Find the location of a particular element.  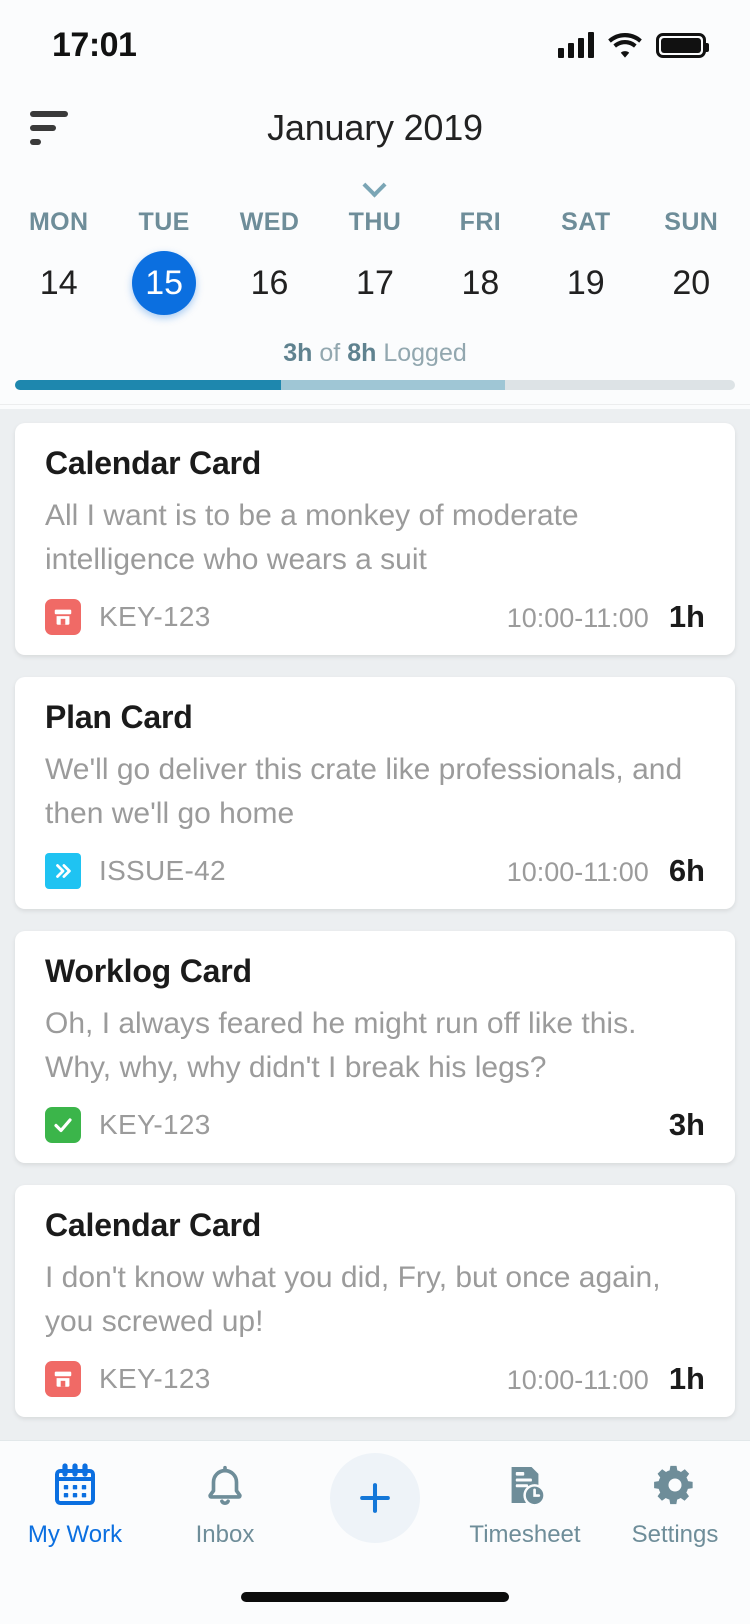

tab-label: Settings is located at coordinates (675, 1534).